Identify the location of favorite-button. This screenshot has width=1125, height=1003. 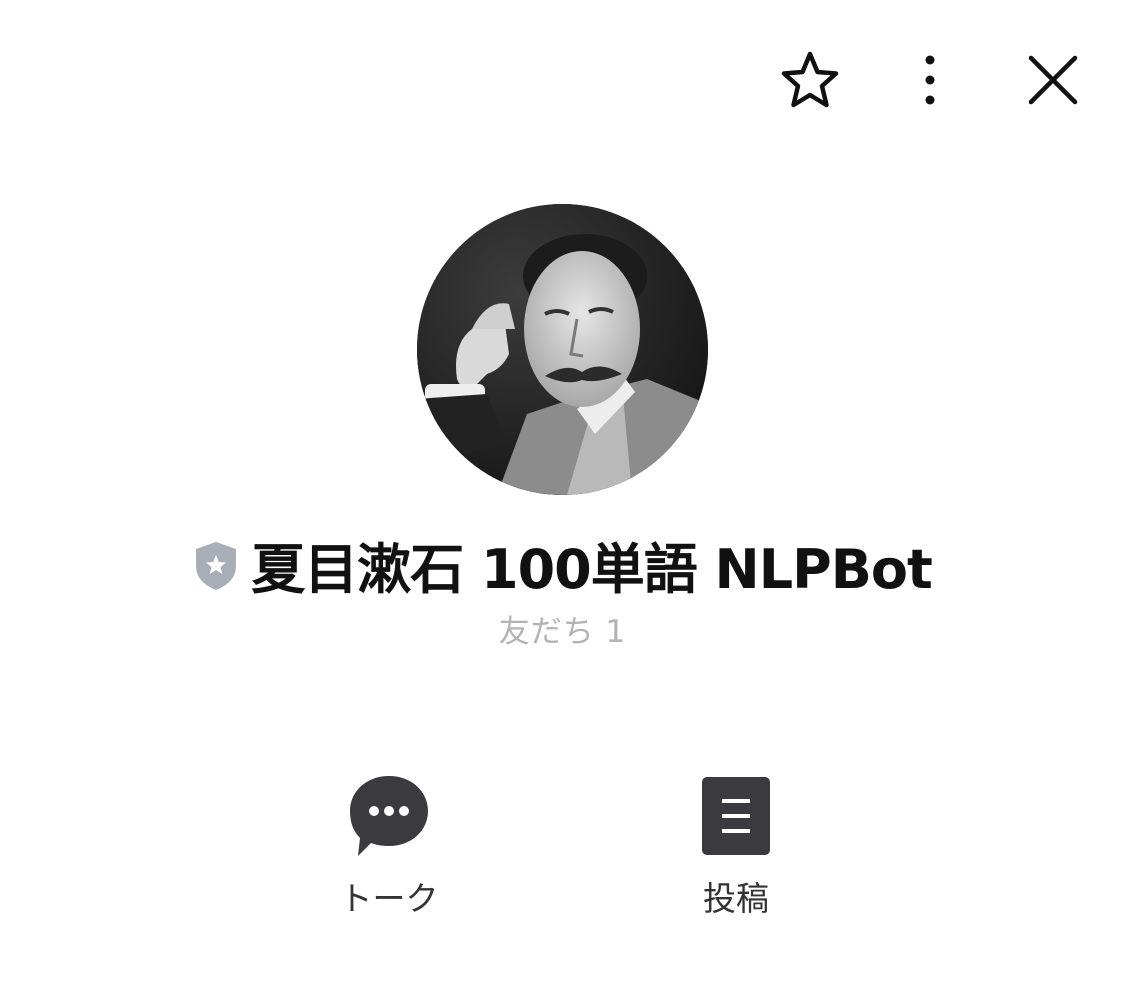
(810, 80).